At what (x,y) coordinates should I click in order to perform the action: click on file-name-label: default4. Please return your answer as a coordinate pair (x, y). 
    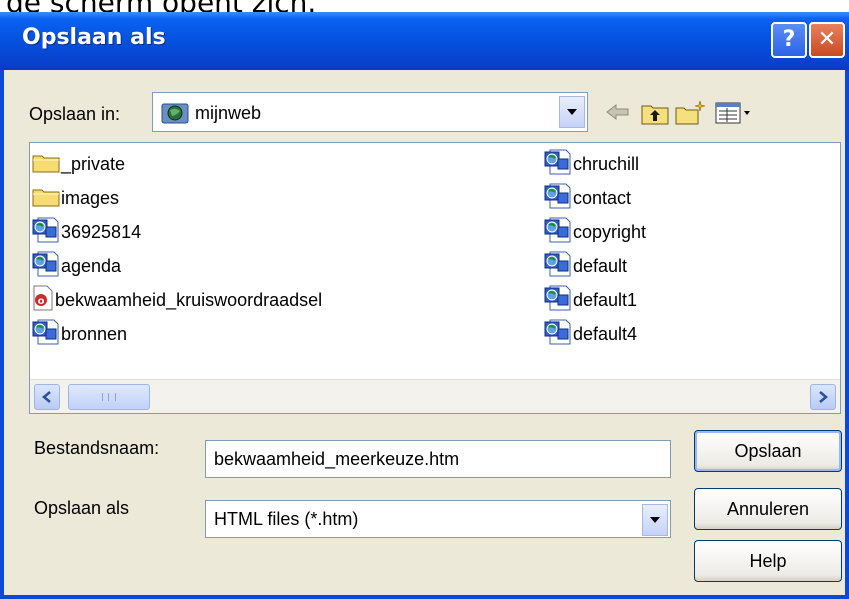
    Looking at the image, I should click on (605, 333).